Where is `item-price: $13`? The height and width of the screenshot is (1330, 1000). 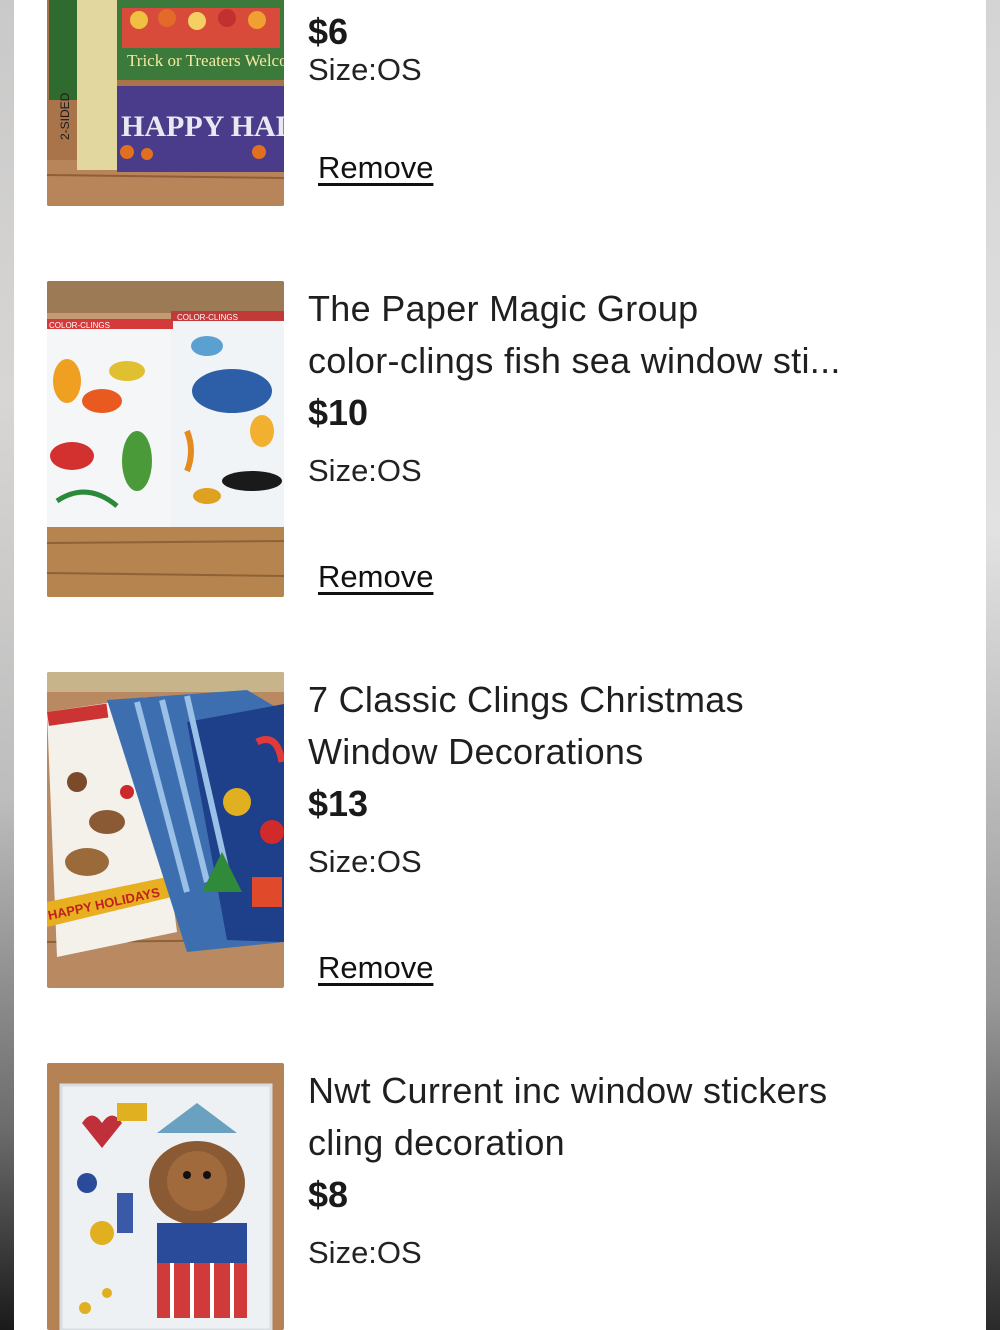
item-price: $13 is located at coordinates (338, 803).